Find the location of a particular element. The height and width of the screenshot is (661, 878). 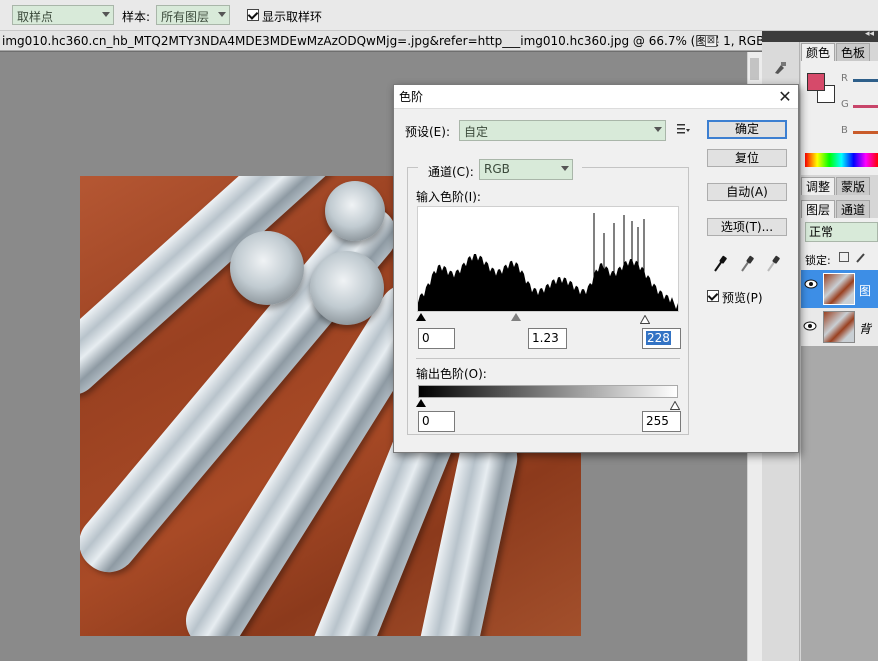

input-white-field: 228 is located at coordinates (661, 338).